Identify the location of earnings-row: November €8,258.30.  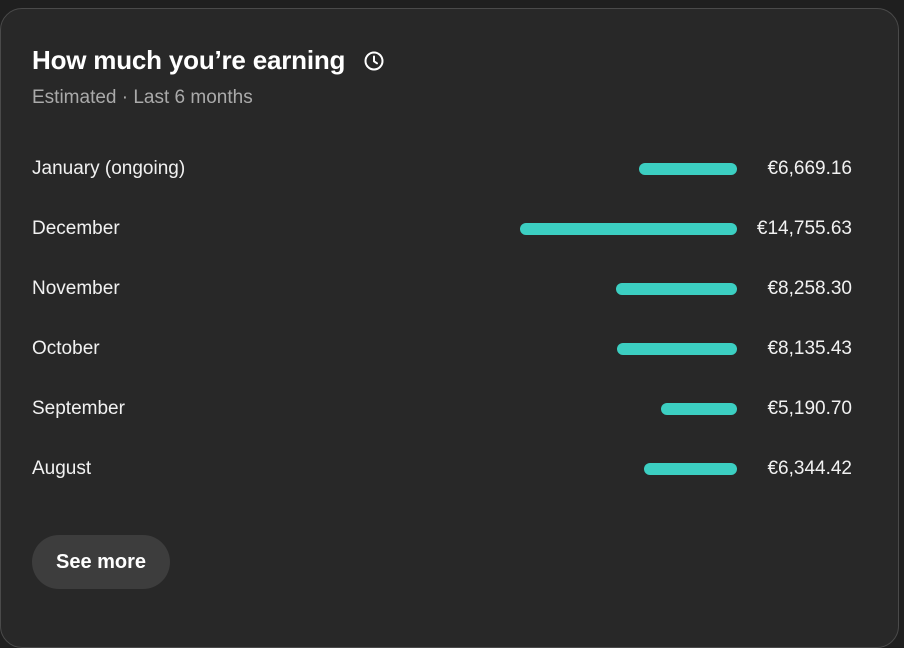
(443, 289).